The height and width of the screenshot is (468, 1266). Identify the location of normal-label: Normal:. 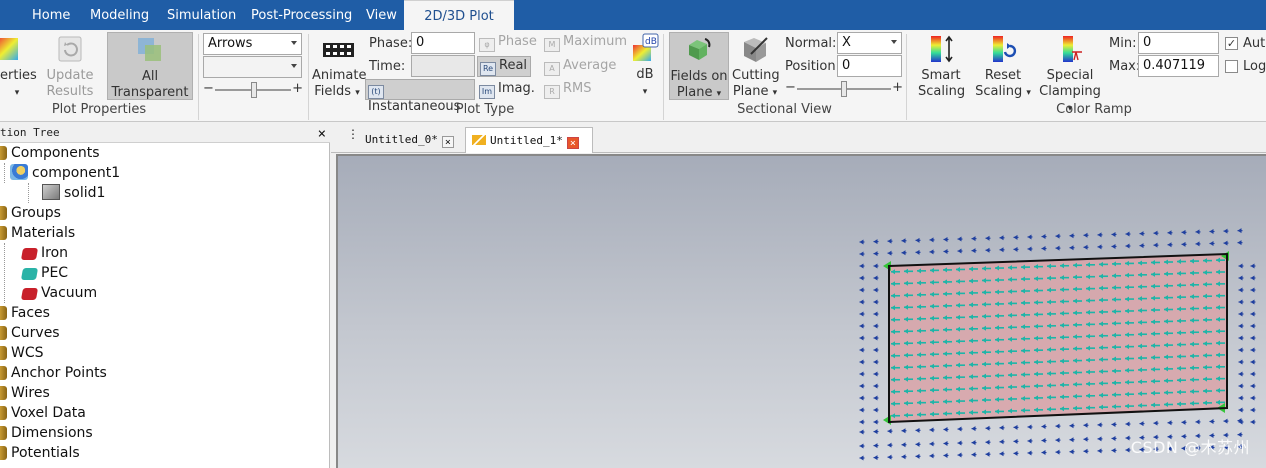
(811, 43).